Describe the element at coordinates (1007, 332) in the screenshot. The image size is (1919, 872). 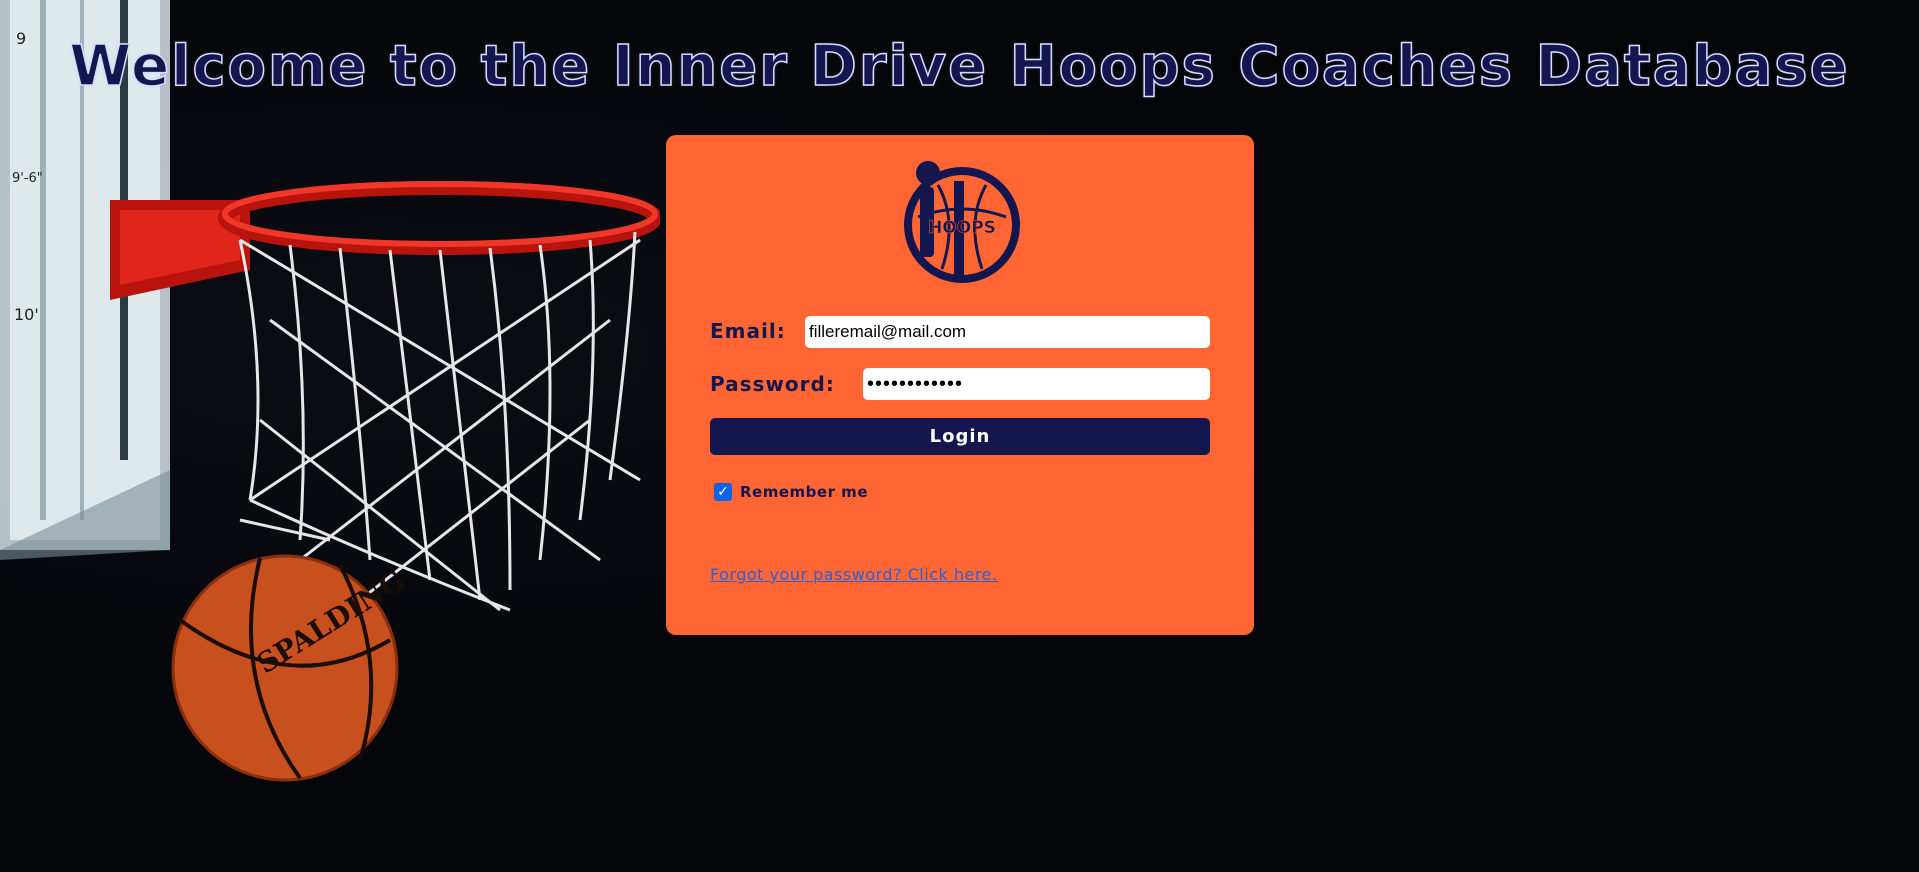
I see `email-field` at that location.